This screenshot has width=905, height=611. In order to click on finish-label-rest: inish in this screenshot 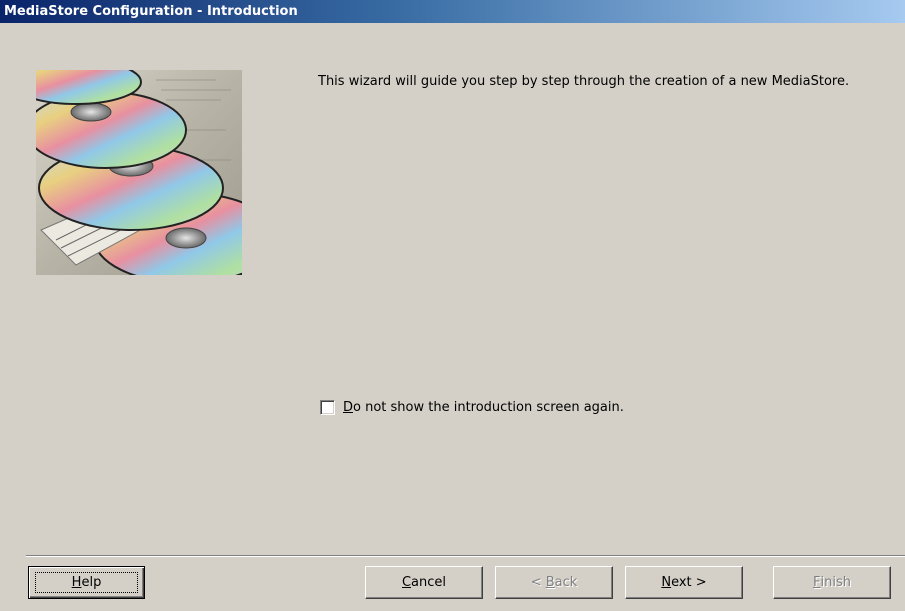, I will do `click(835, 582)`.